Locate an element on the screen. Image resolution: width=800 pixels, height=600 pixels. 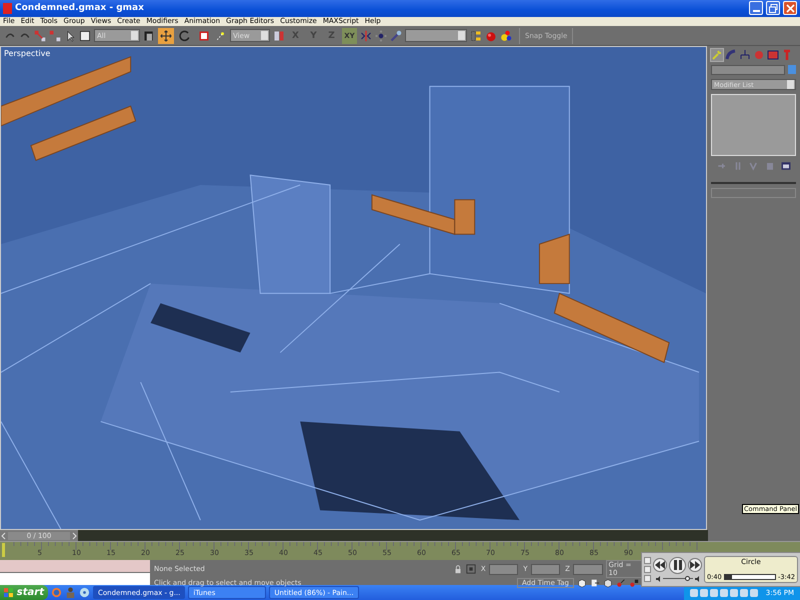
current-frame-marker is located at coordinates (3, 550).